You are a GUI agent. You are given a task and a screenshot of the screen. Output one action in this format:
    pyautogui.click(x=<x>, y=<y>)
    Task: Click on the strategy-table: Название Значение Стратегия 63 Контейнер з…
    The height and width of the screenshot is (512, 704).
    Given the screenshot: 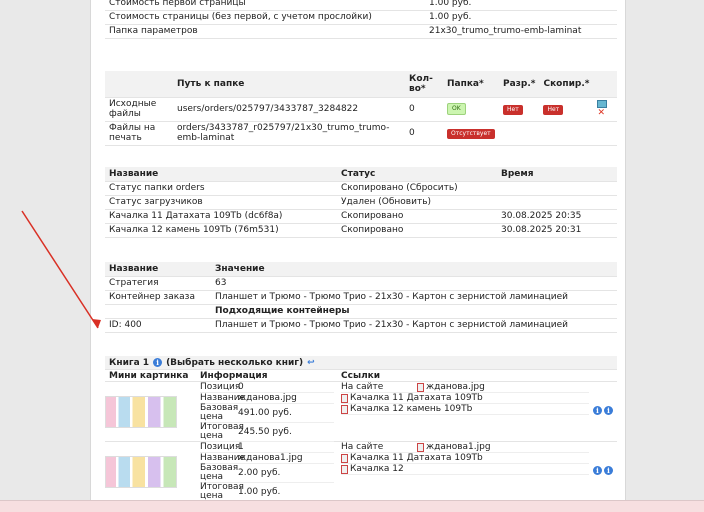 What is the action you would take?
    pyautogui.click(x=361, y=297)
    